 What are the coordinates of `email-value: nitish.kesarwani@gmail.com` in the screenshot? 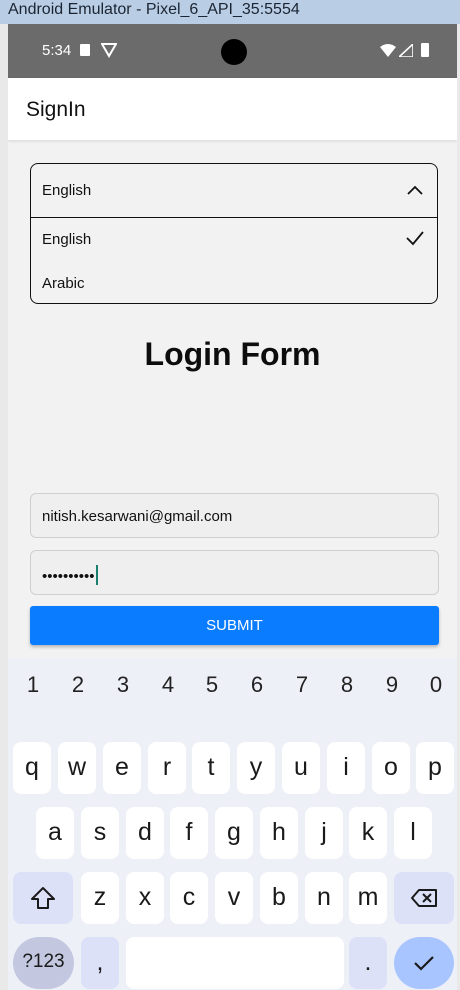 It's located at (137, 516).